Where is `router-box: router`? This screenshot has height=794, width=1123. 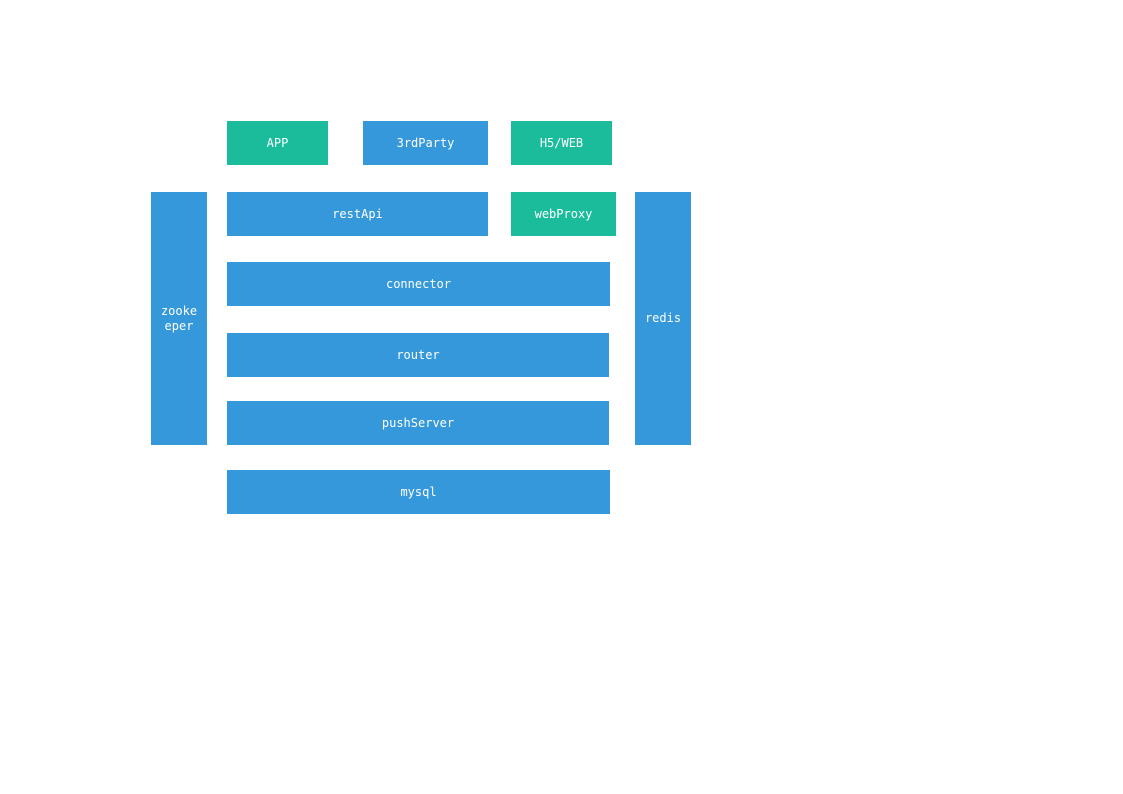 router-box: router is located at coordinates (418, 355).